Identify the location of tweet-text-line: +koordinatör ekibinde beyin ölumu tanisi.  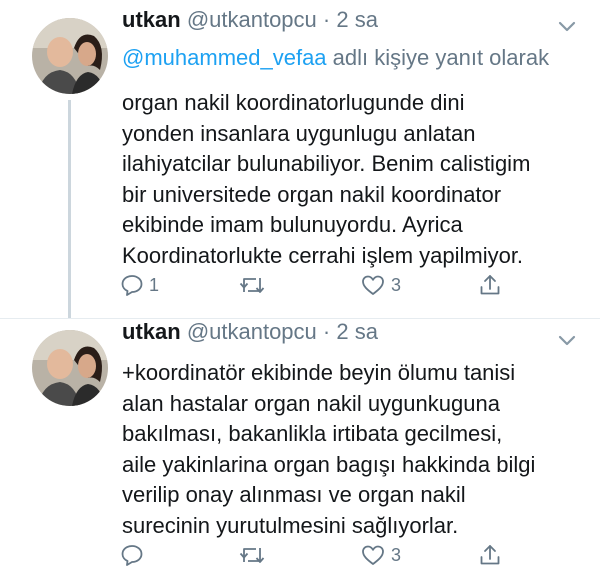
(319, 372).